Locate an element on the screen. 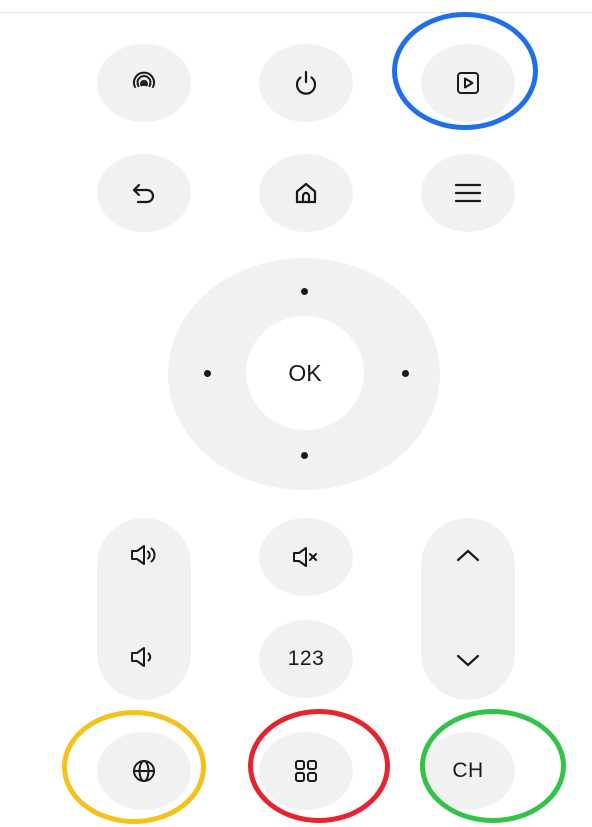  apps-grid-icon is located at coordinates (306, 771).